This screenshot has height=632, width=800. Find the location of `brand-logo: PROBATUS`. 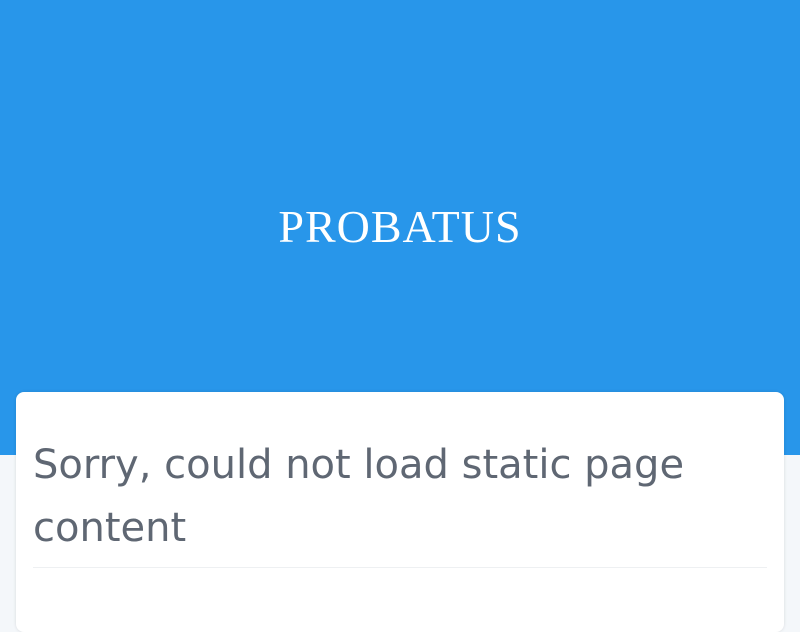

brand-logo: PROBATUS is located at coordinates (400, 226).